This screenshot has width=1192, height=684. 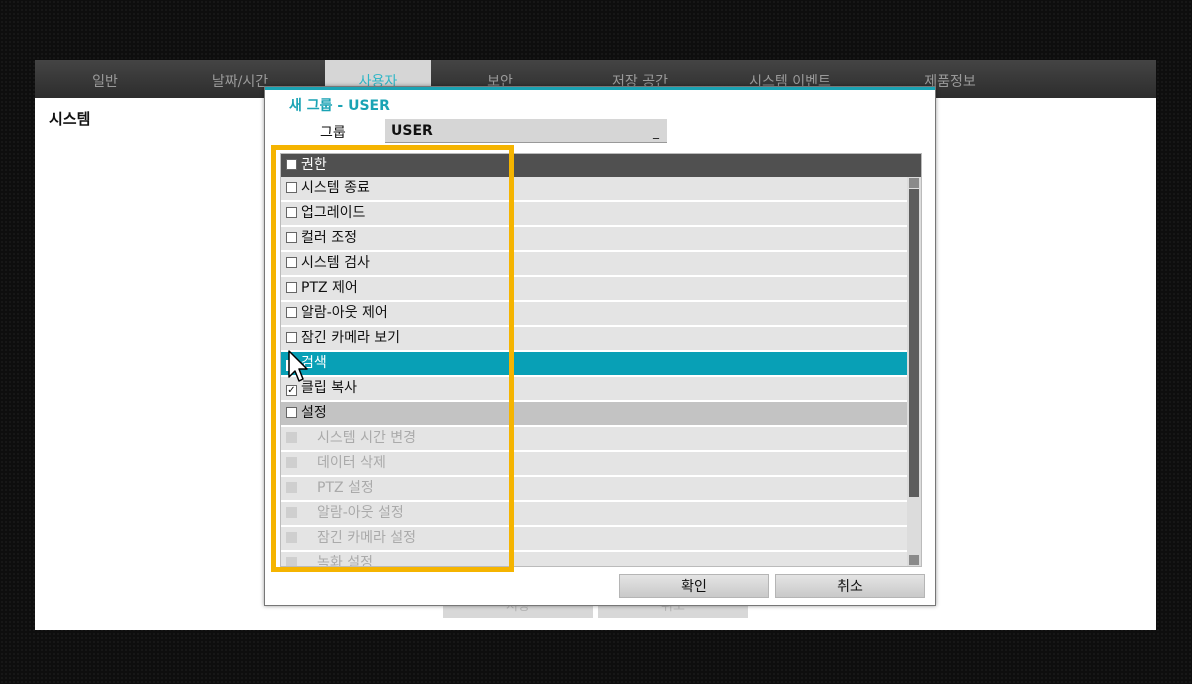 I want to click on permission-row: PTZ 제어, so click(x=594, y=289).